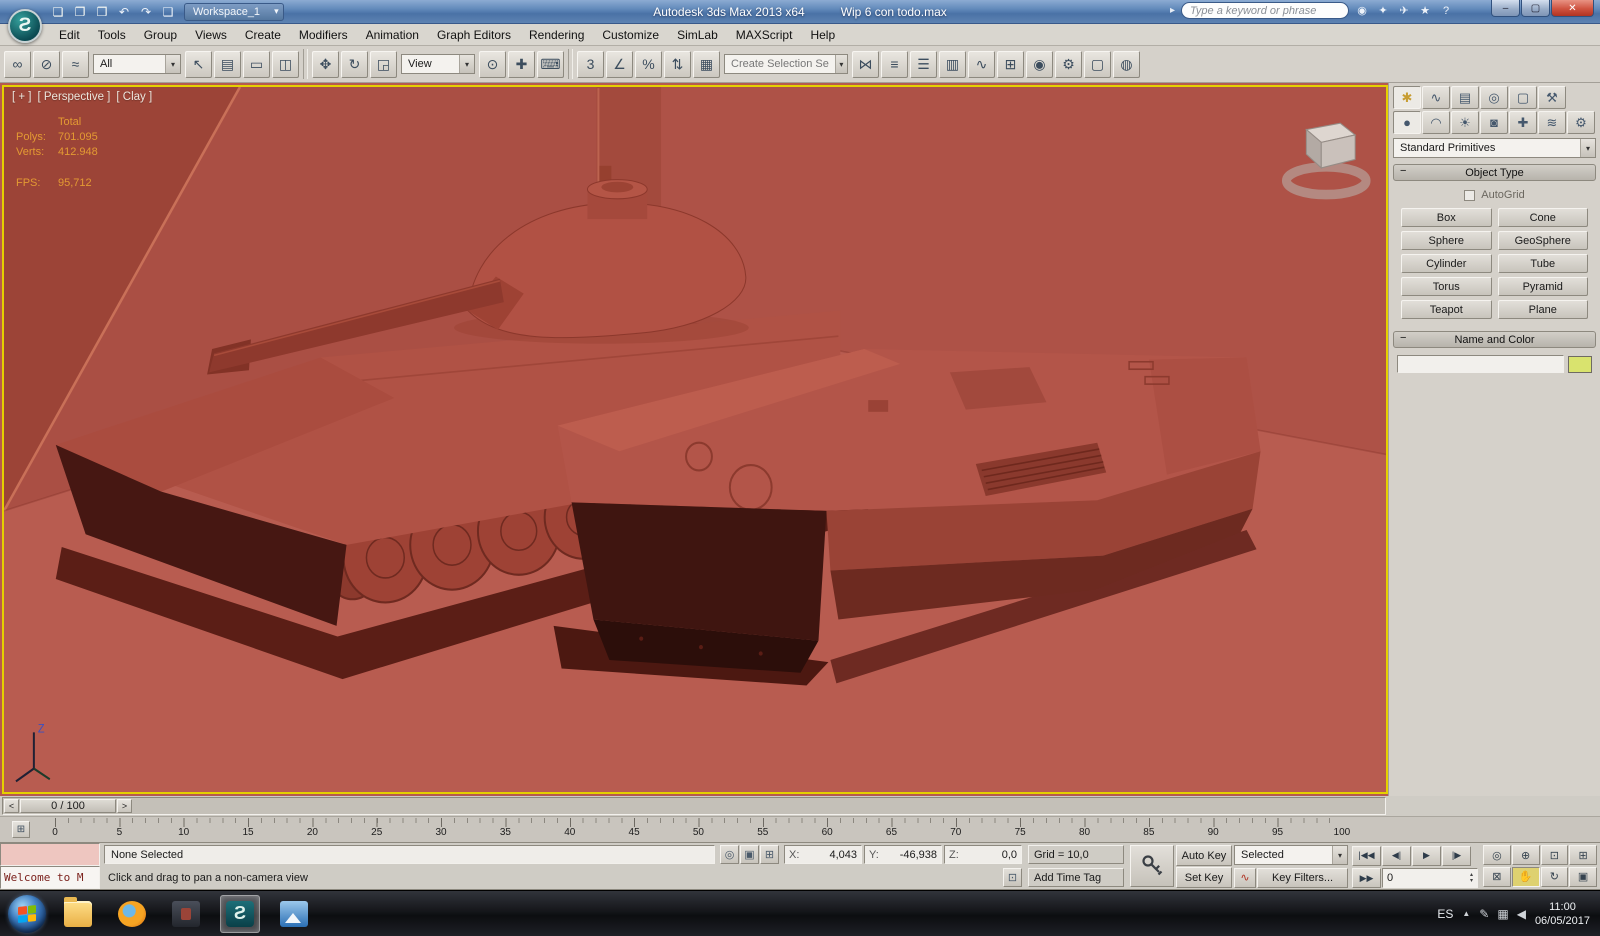  What do you see at coordinates (590, 64) in the screenshot?
I see `snap-toggle-3d-icon: 3` at bounding box center [590, 64].